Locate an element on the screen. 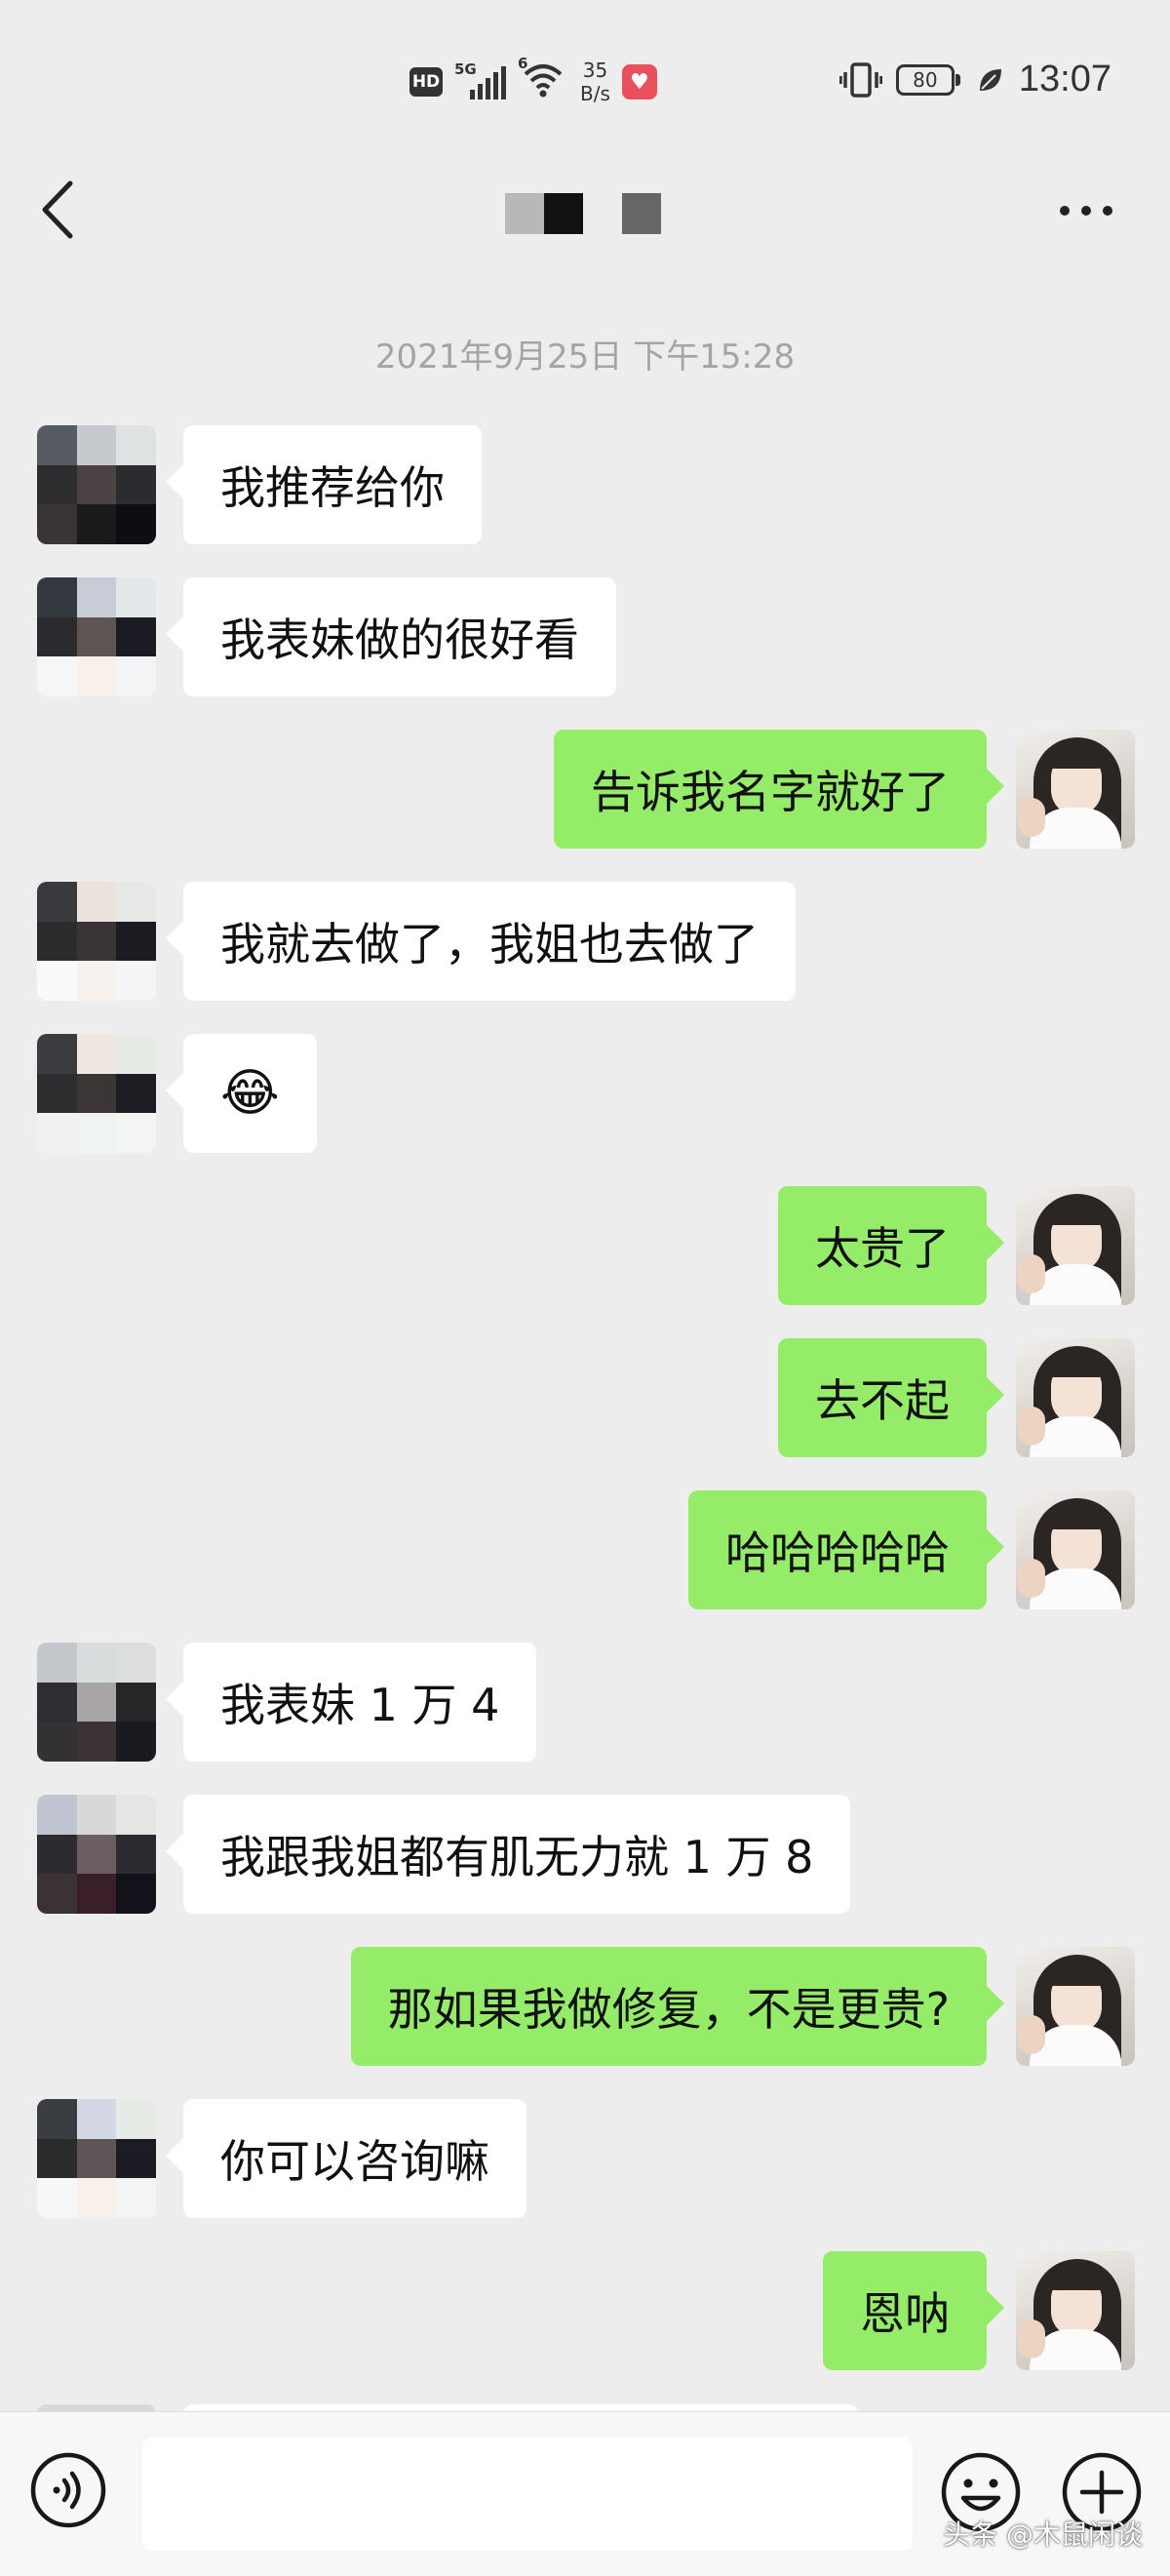 This screenshot has width=1170, height=2576. input-bar: 头条 @木鼠闲谈 is located at coordinates (585, 2493).